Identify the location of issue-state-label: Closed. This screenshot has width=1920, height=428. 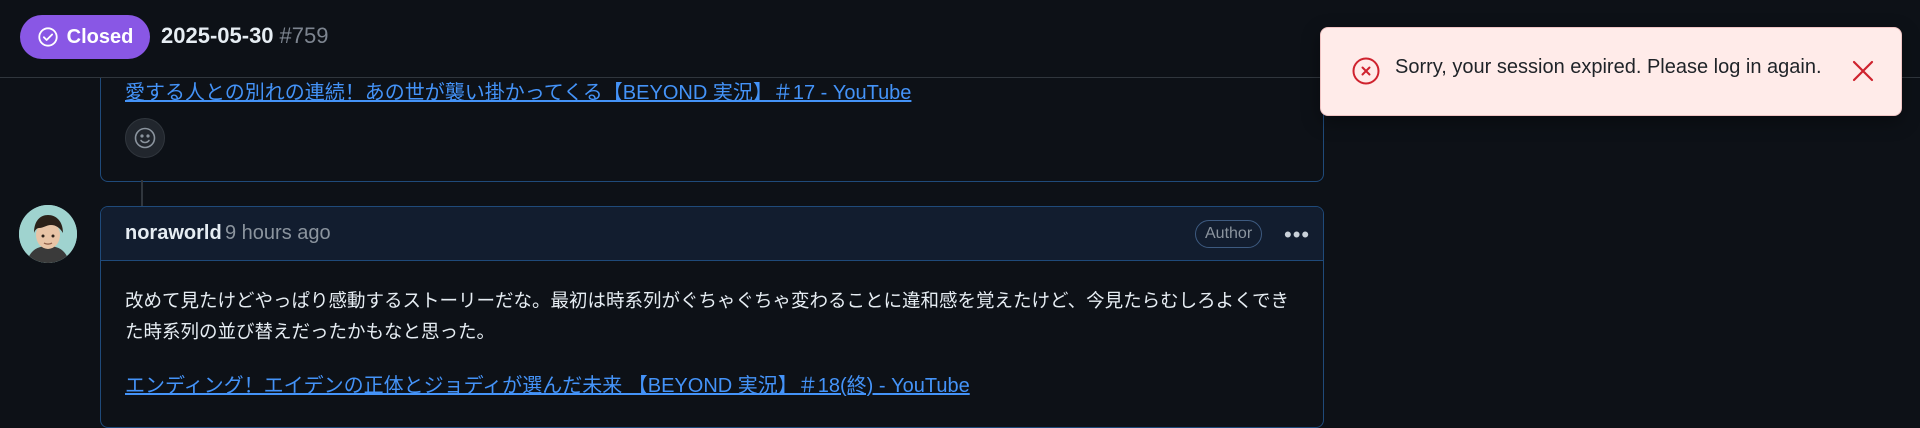
(100, 36).